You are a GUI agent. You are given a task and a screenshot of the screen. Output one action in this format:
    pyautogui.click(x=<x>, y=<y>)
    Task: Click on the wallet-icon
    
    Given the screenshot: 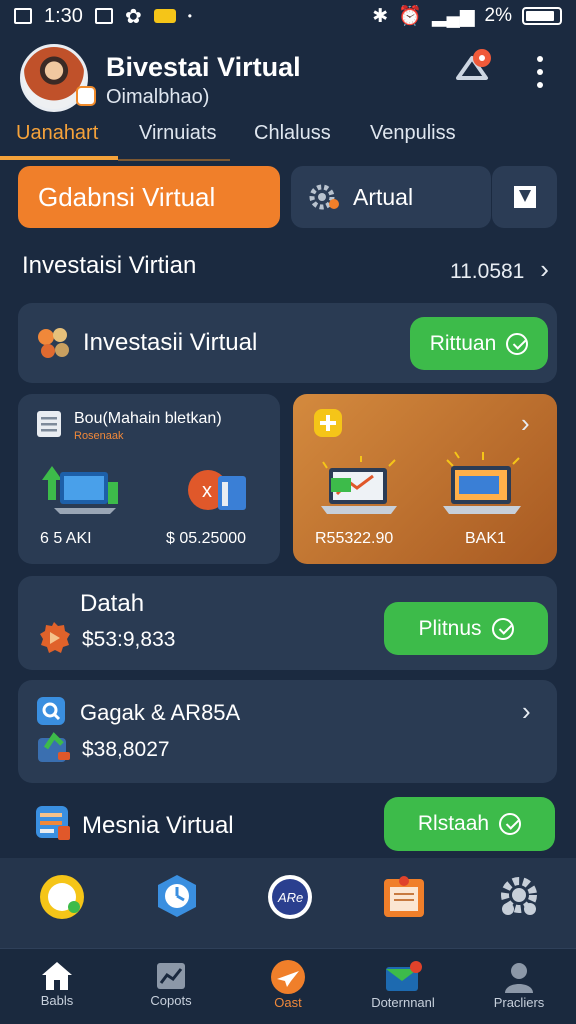 What is the action you would take?
    pyautogui.click(x=54, y=747)
    